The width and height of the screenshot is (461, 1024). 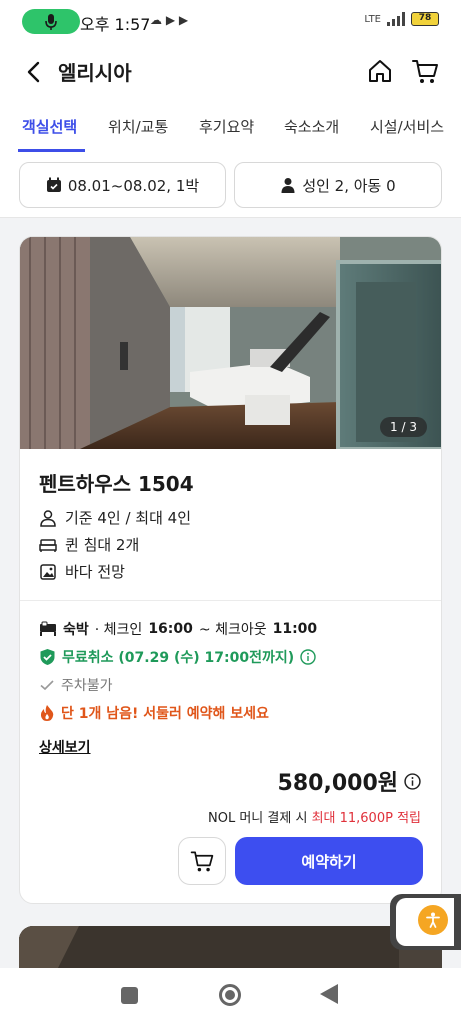 I want to click on back-nav-icon, so click(x=329, y=994).